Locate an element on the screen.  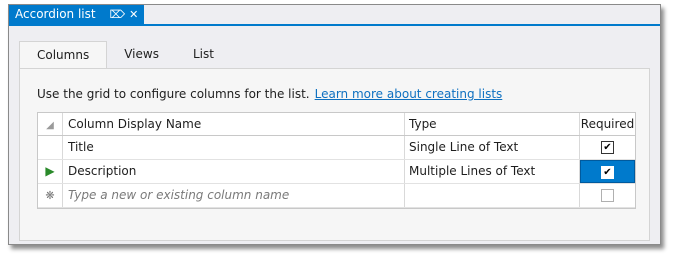
document-tab: Accordion list ⌦ ✕ is located at coordinates (77, 14).